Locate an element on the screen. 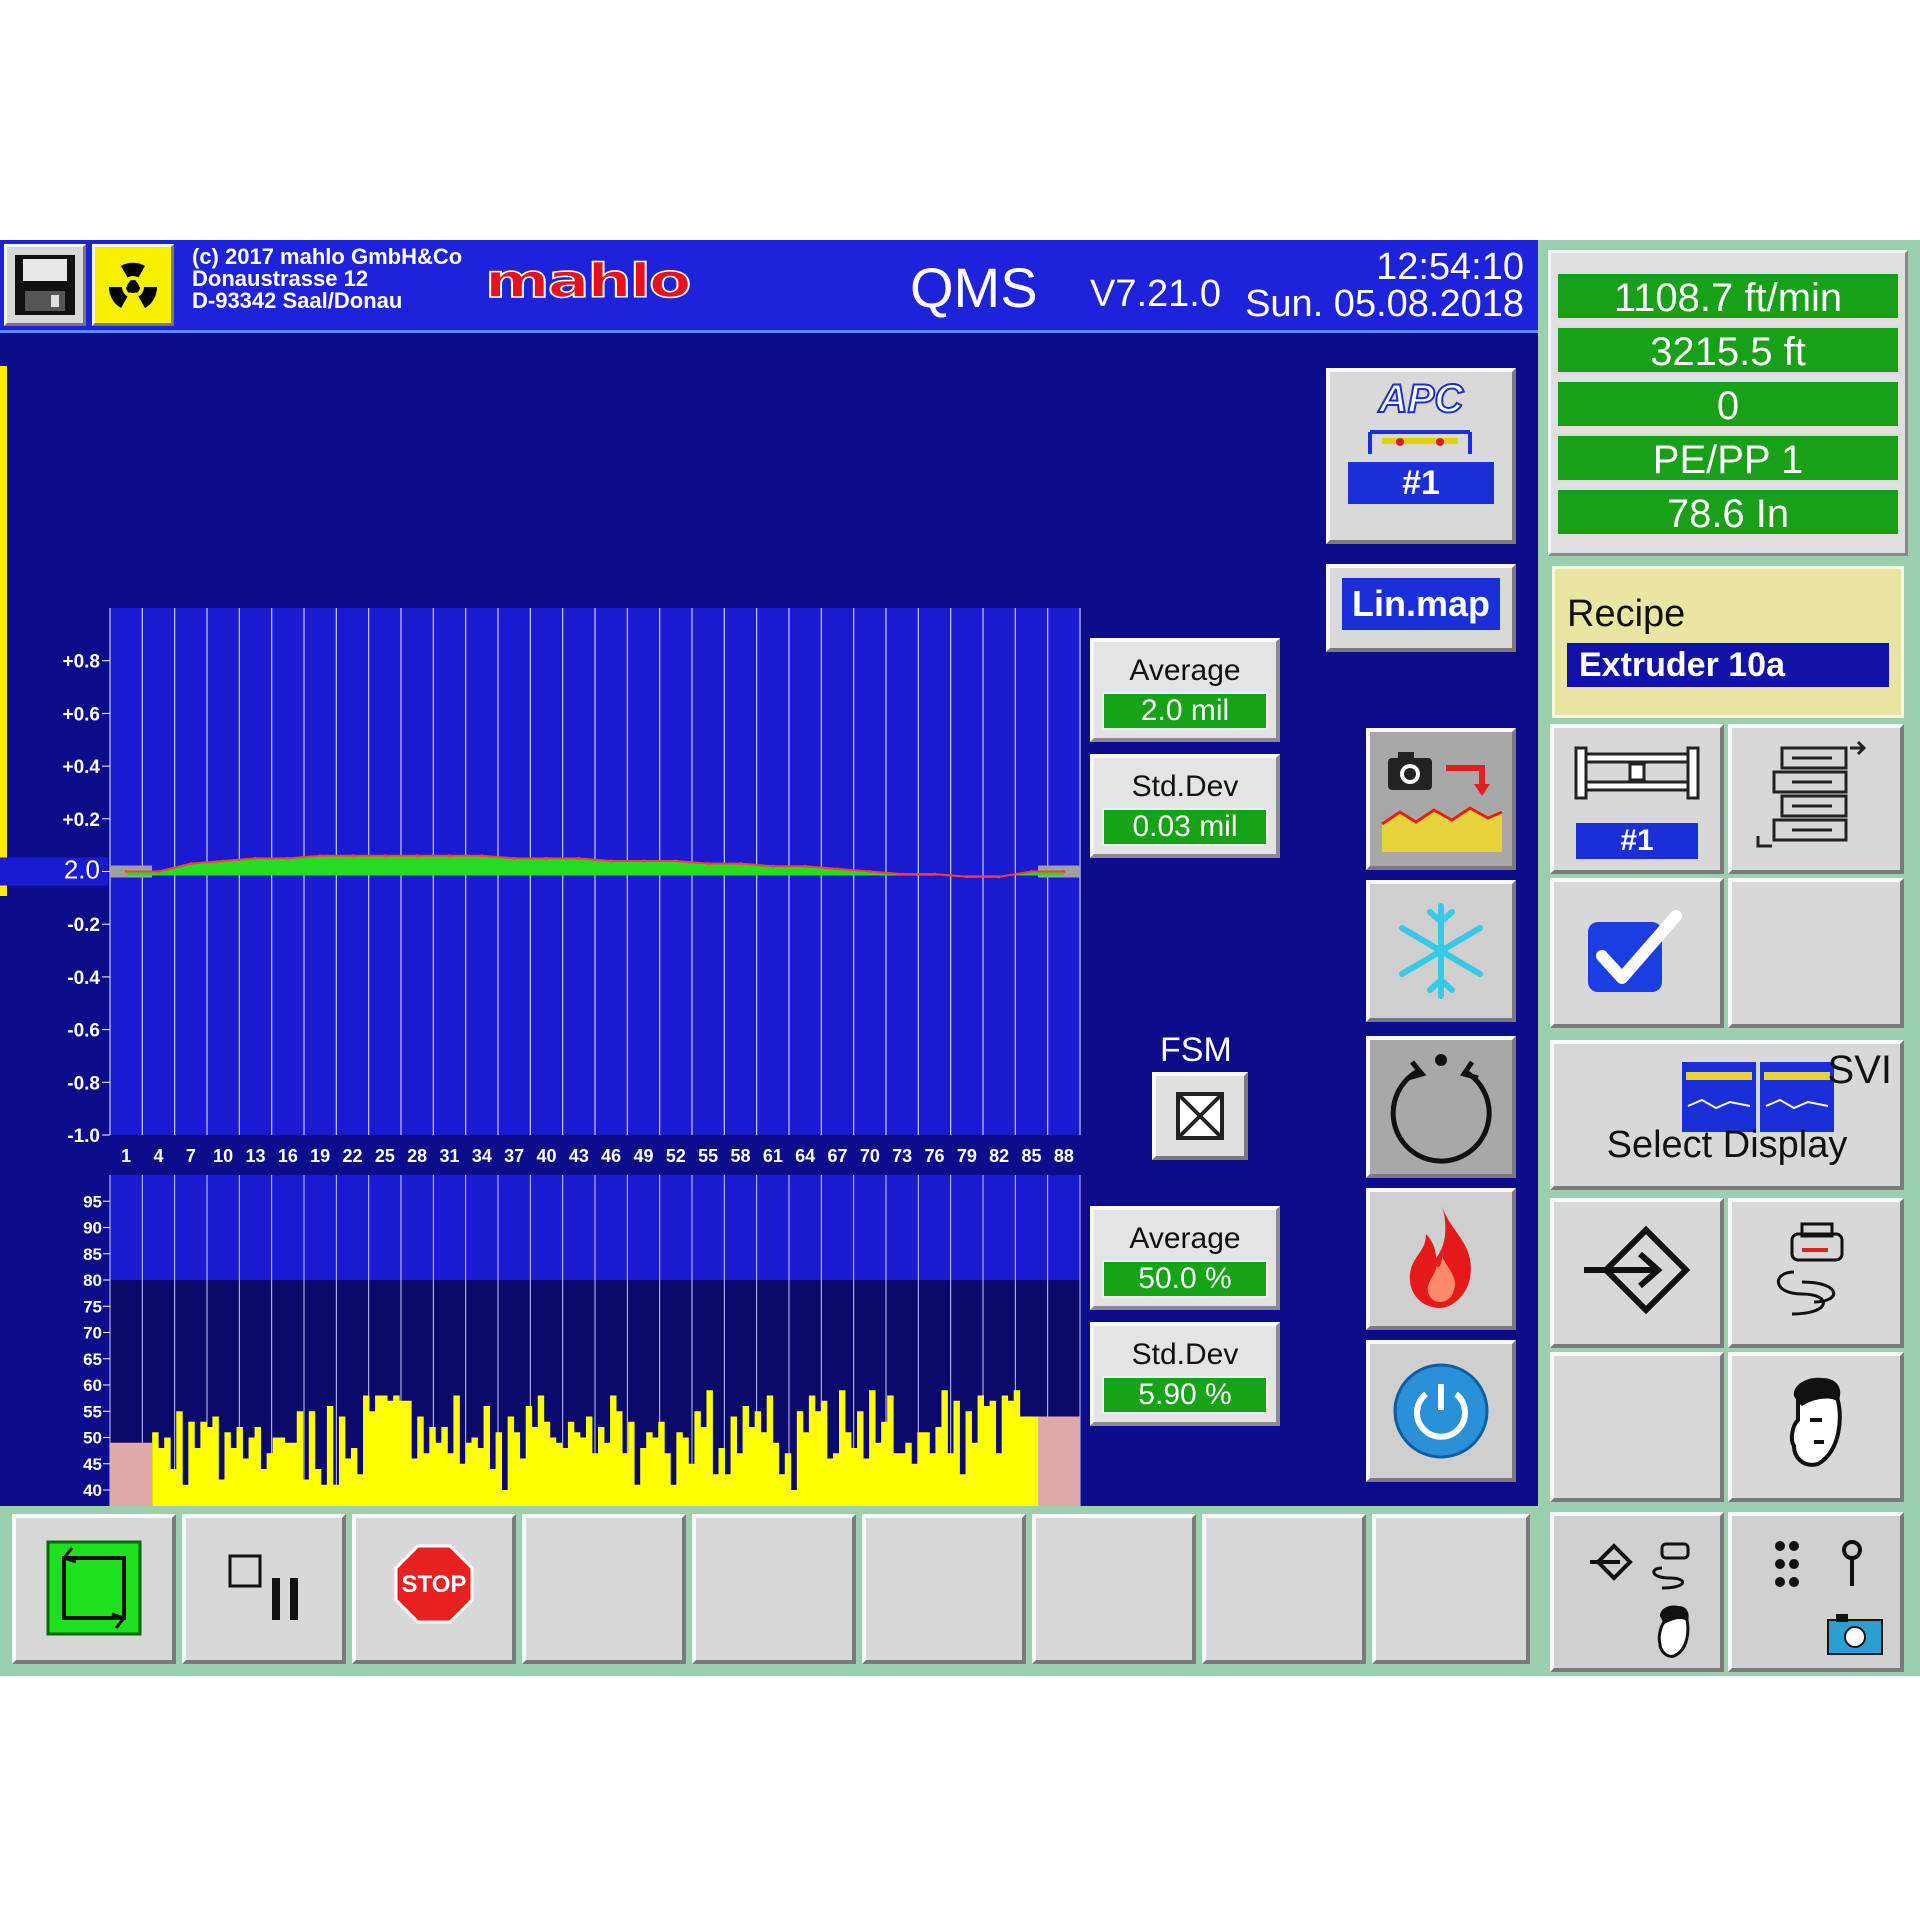  service-menu-button is located at coordinates (1637, 1592).